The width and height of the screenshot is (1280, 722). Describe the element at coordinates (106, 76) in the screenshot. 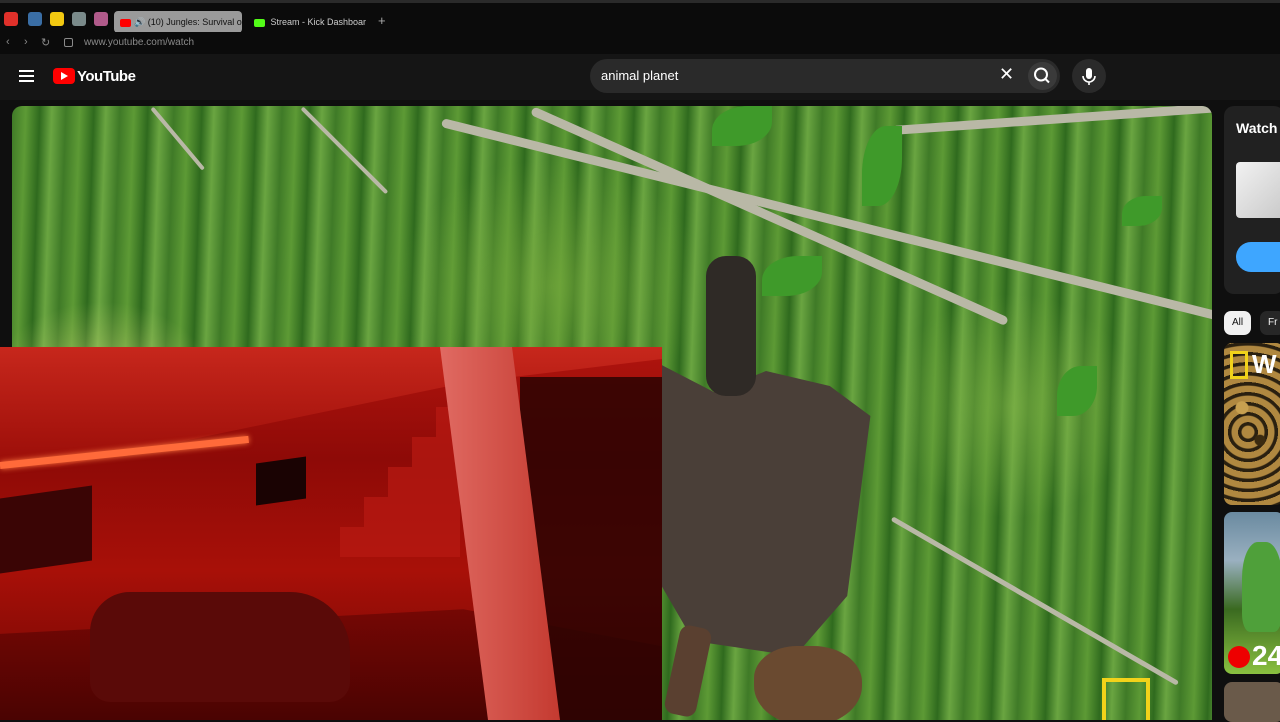

I see `youtube-logo-text: YouTube` at that location.